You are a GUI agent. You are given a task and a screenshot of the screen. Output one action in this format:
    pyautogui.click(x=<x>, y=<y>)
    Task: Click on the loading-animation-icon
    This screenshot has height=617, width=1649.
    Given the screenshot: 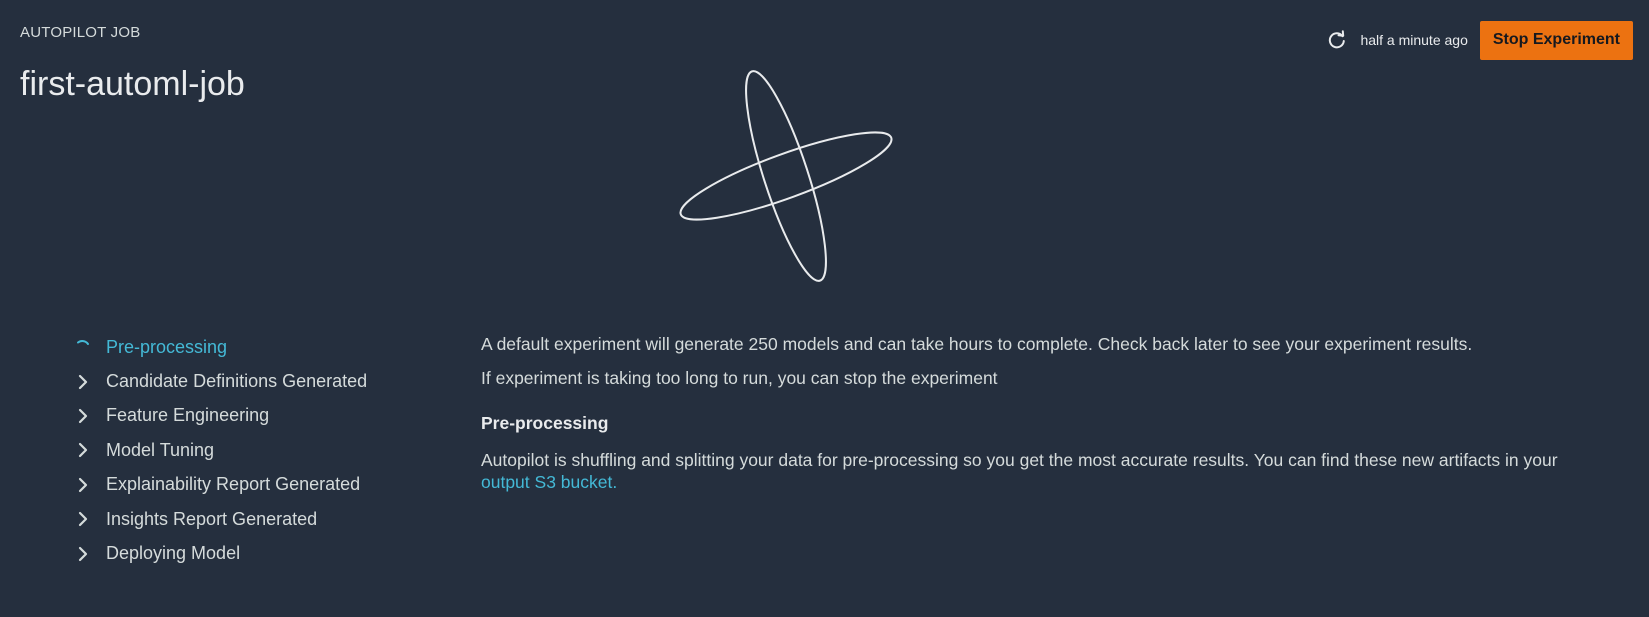 What is the action you would take?
    pyautogui.click(x=786, y=176)
    